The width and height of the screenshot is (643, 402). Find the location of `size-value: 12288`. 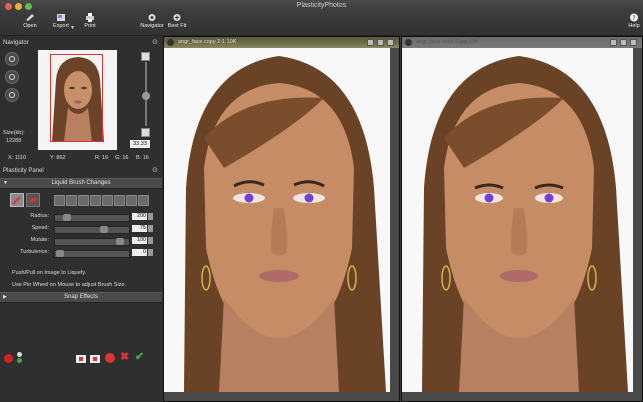

size-value: 12288 is located at coordinates (14, 141).